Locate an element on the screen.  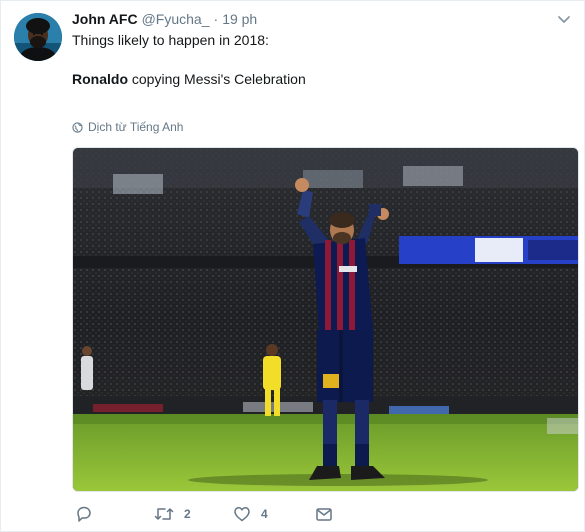
tweet-timestamp: 19 ph is located at coordinates (239, 19).